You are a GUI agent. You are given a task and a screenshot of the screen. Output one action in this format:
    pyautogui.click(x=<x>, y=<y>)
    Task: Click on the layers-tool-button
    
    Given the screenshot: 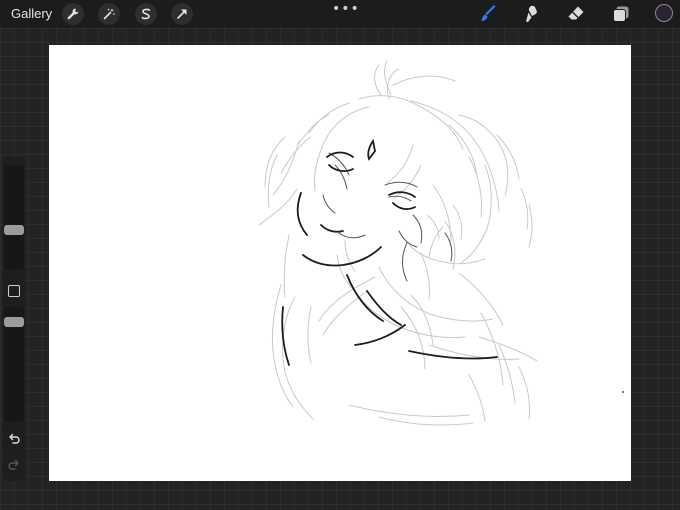 What is the action you would take?
    pyautogui.click(x=621, y=14)
    